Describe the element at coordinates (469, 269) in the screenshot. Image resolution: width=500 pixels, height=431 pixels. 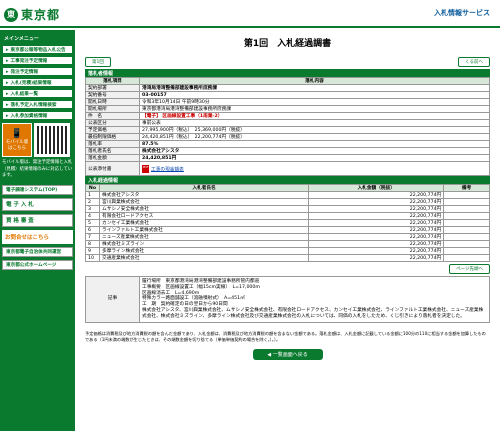
I see `page-top-button: ページ先頭へ` at that location.